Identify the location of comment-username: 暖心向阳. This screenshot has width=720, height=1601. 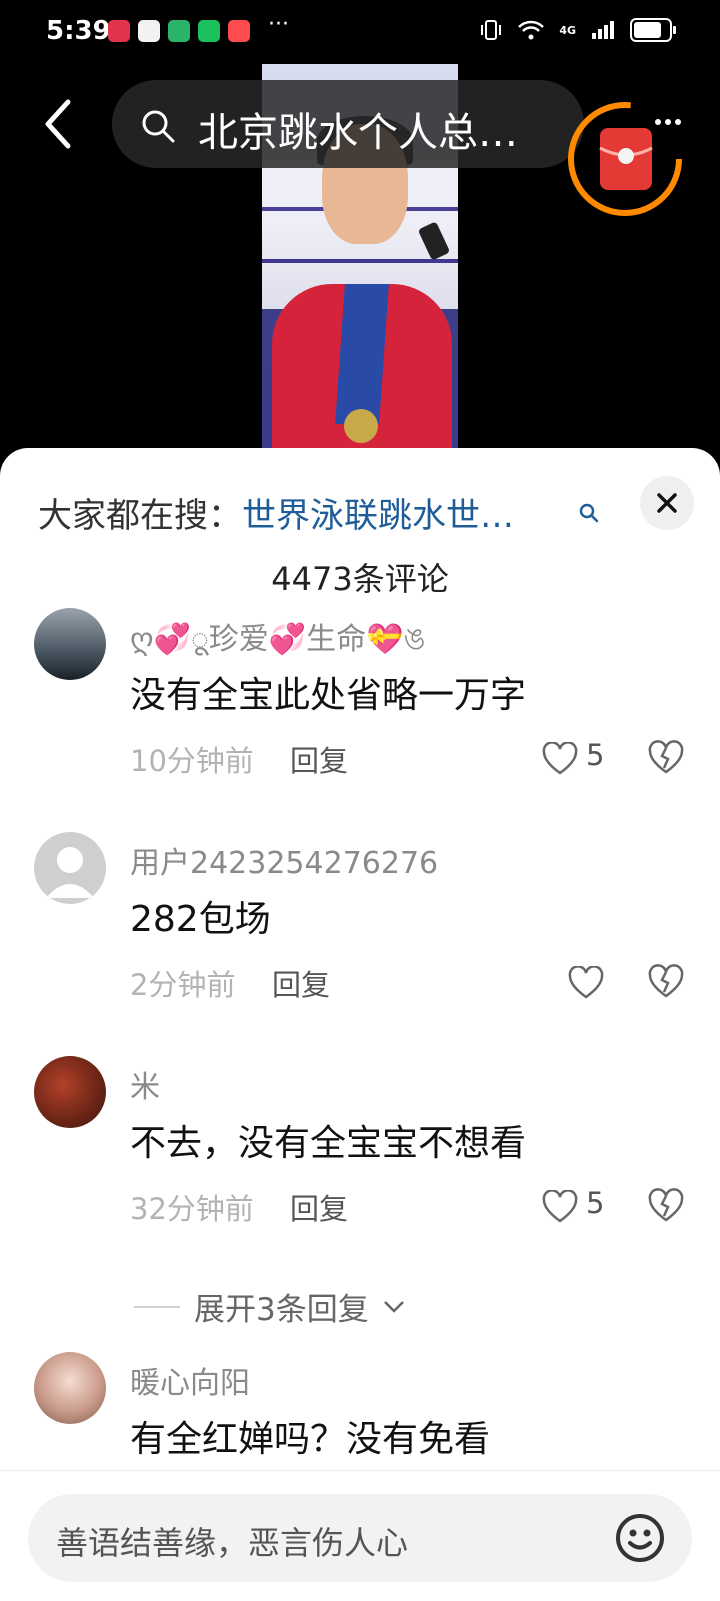
(190, 1380).